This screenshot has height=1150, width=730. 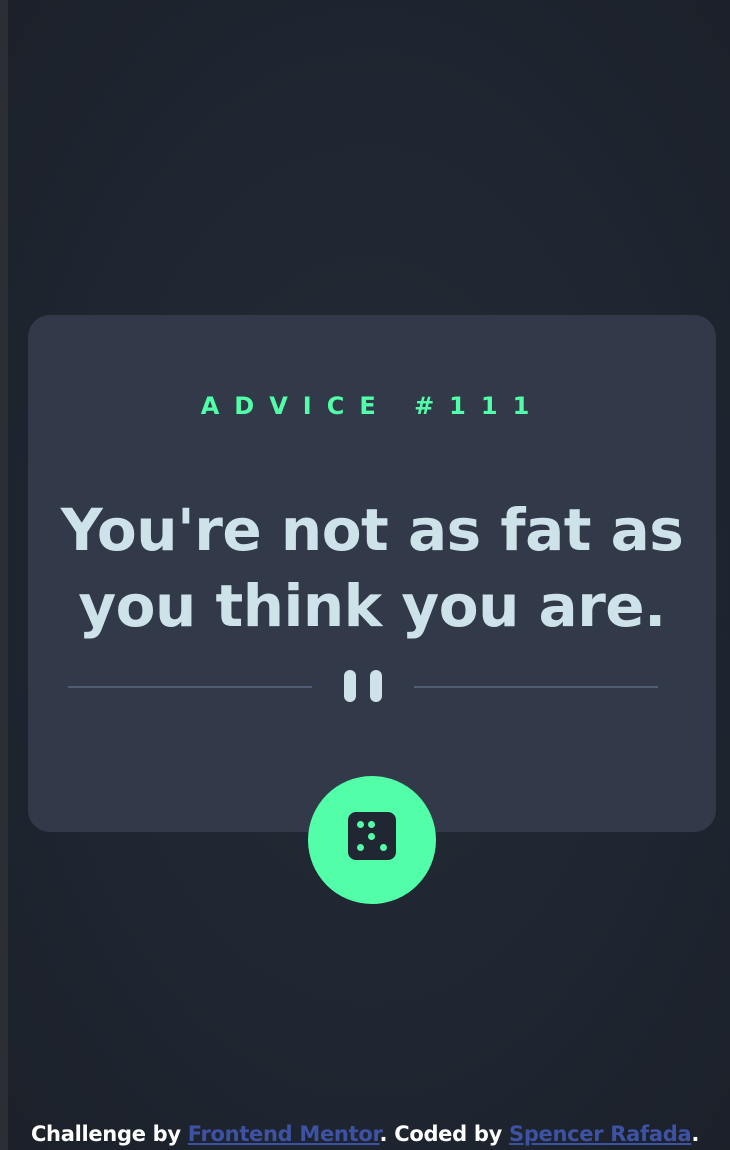 What do you see at coordinates (600, 1134) in the screenshot?
I see `author-link: Spencer Rafada` at bounding box center [600, 1134].